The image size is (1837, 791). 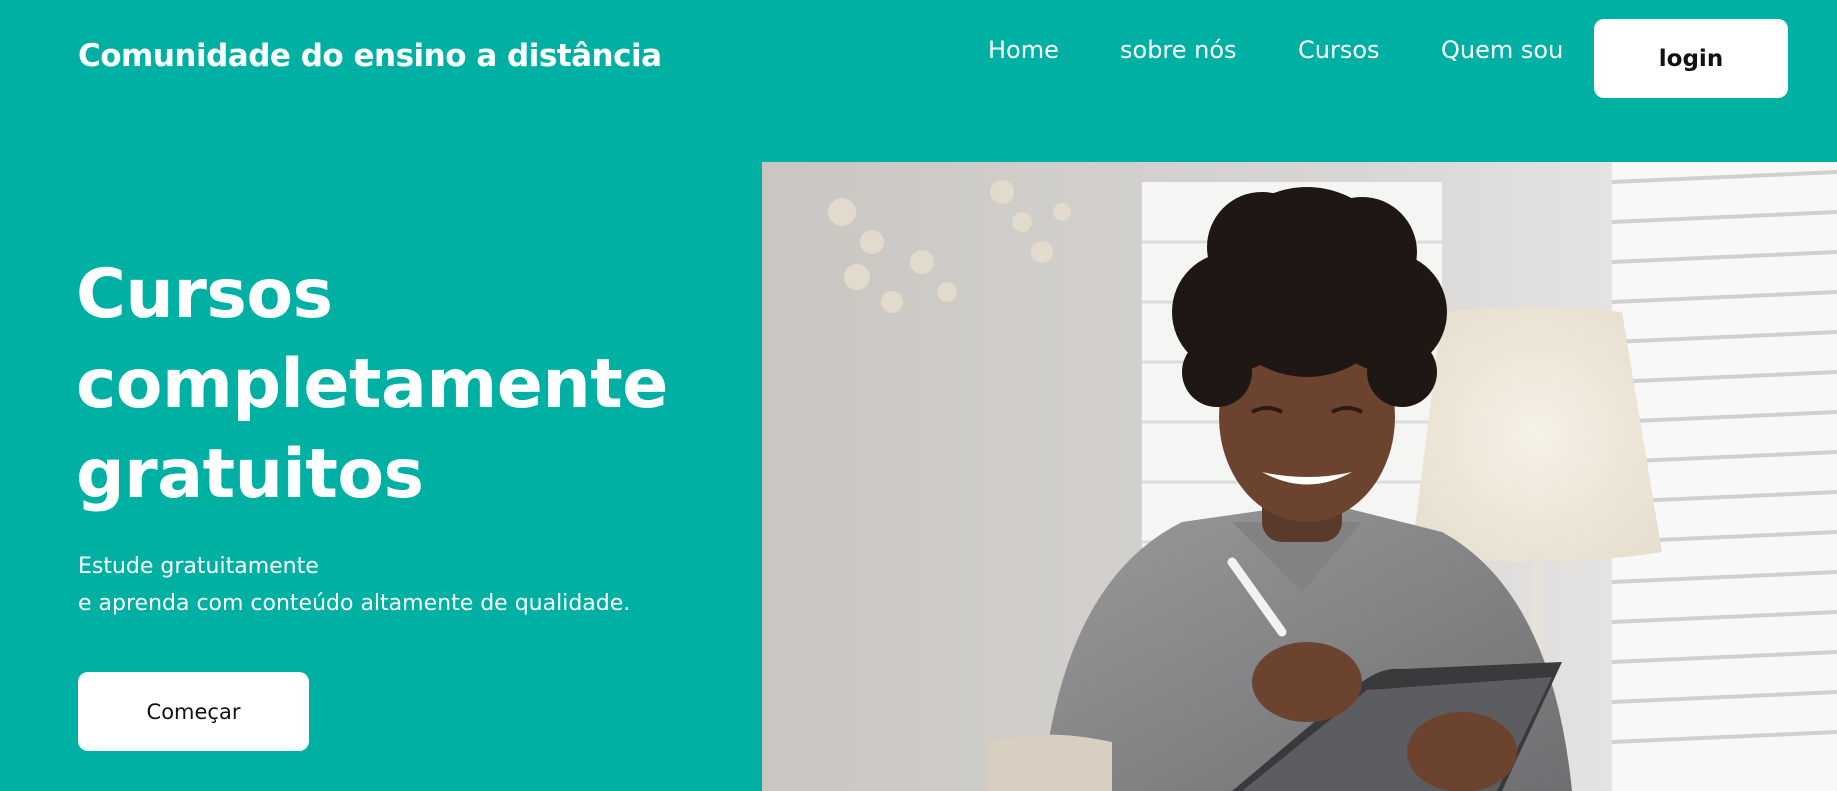 I want to click on nav-link-home: Home, so click(x=1023, y=53).